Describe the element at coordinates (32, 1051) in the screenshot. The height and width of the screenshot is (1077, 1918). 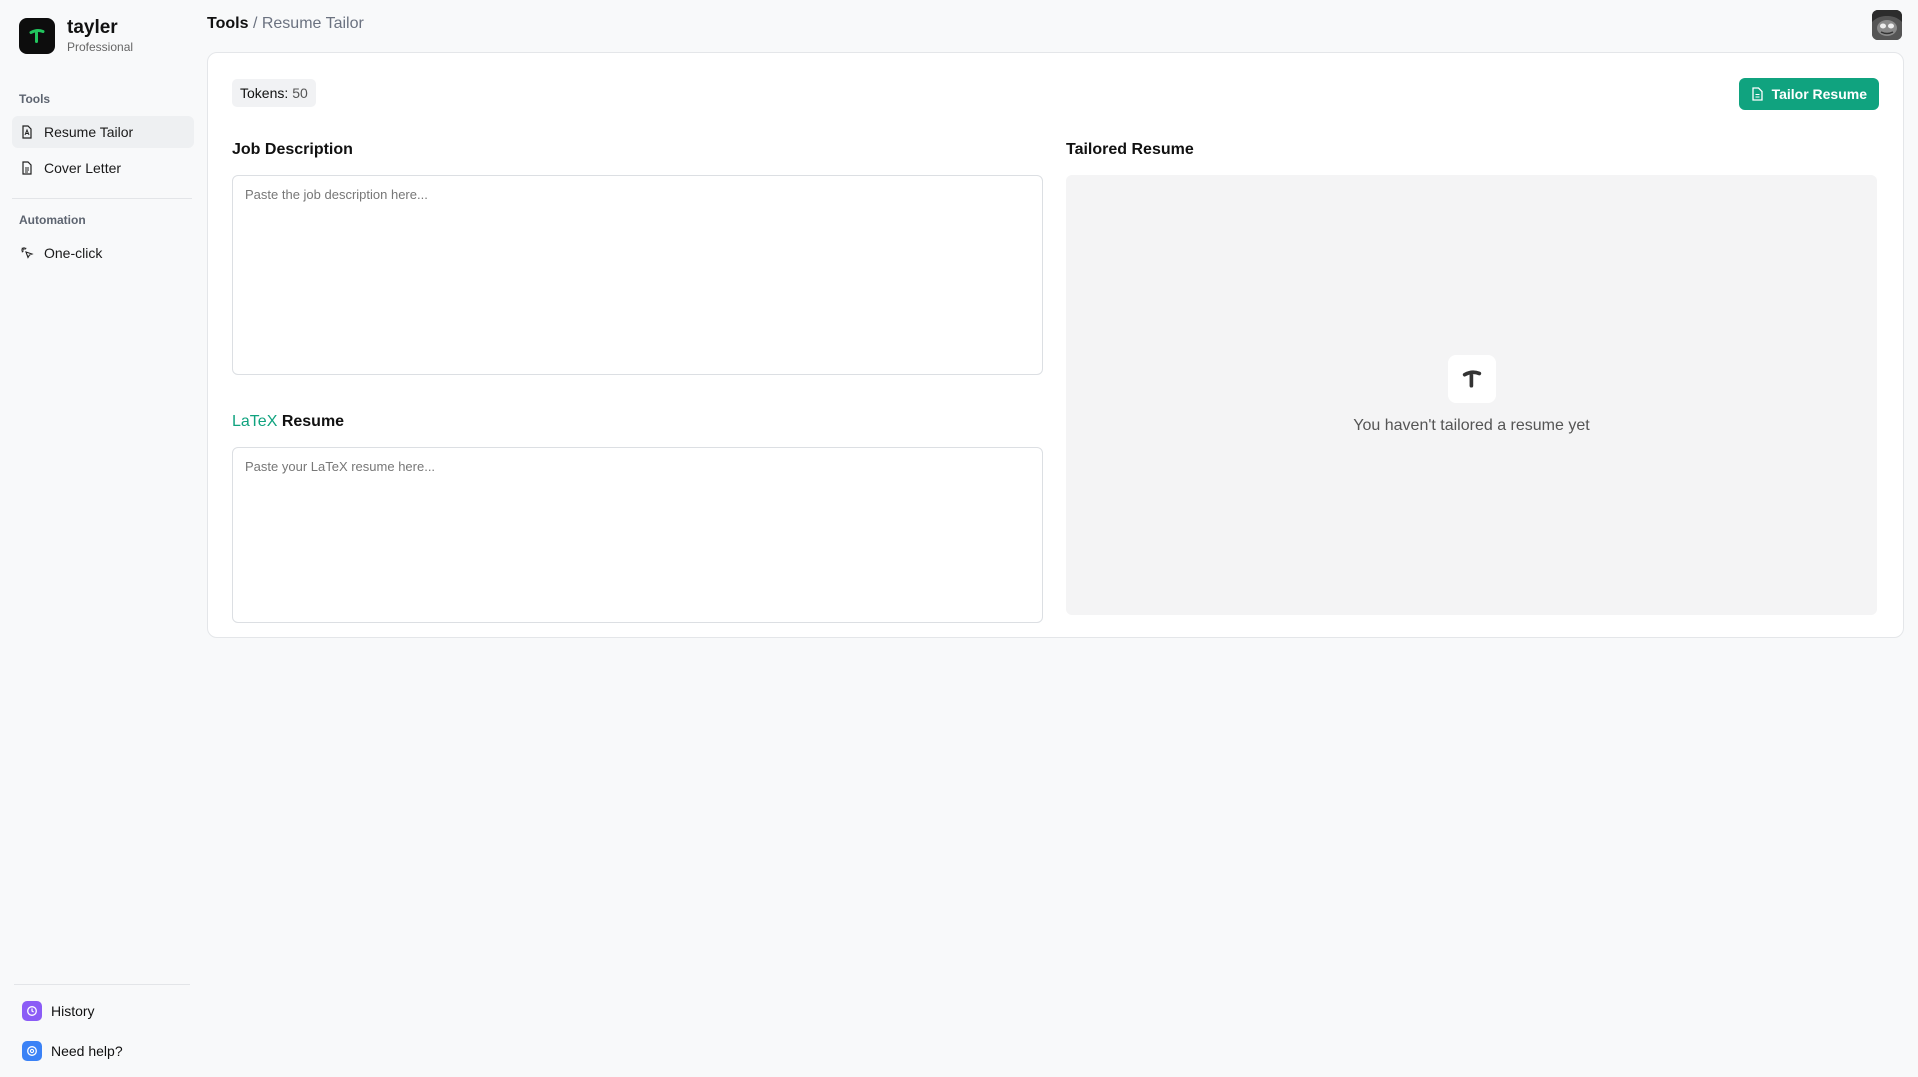
I see `help-icon` at that location.